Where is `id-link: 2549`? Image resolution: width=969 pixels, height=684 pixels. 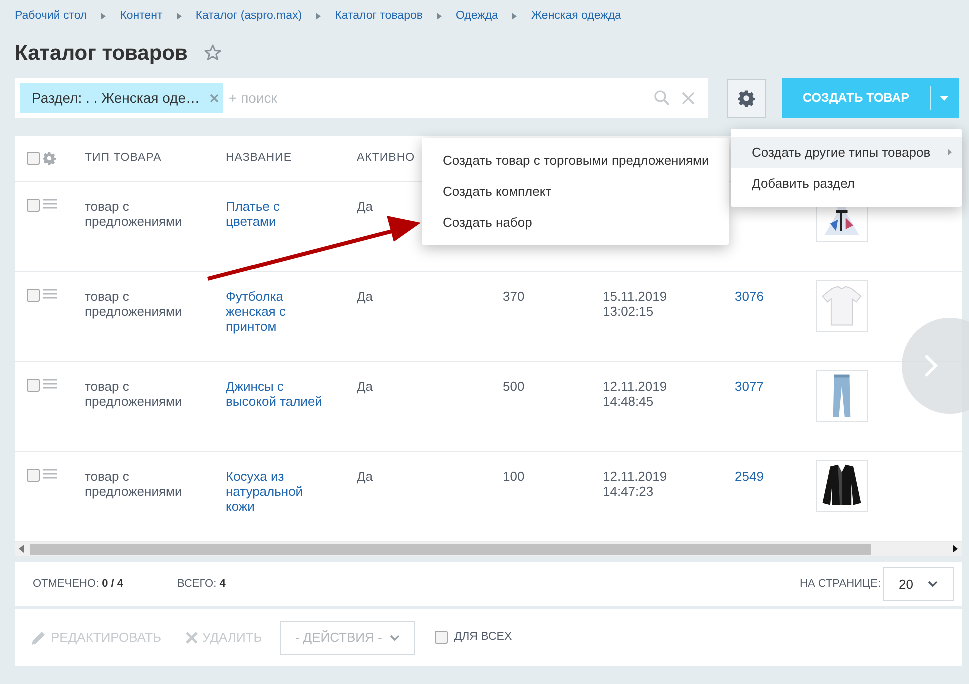 id-link: 2549 is located at coordinates (749, 476).